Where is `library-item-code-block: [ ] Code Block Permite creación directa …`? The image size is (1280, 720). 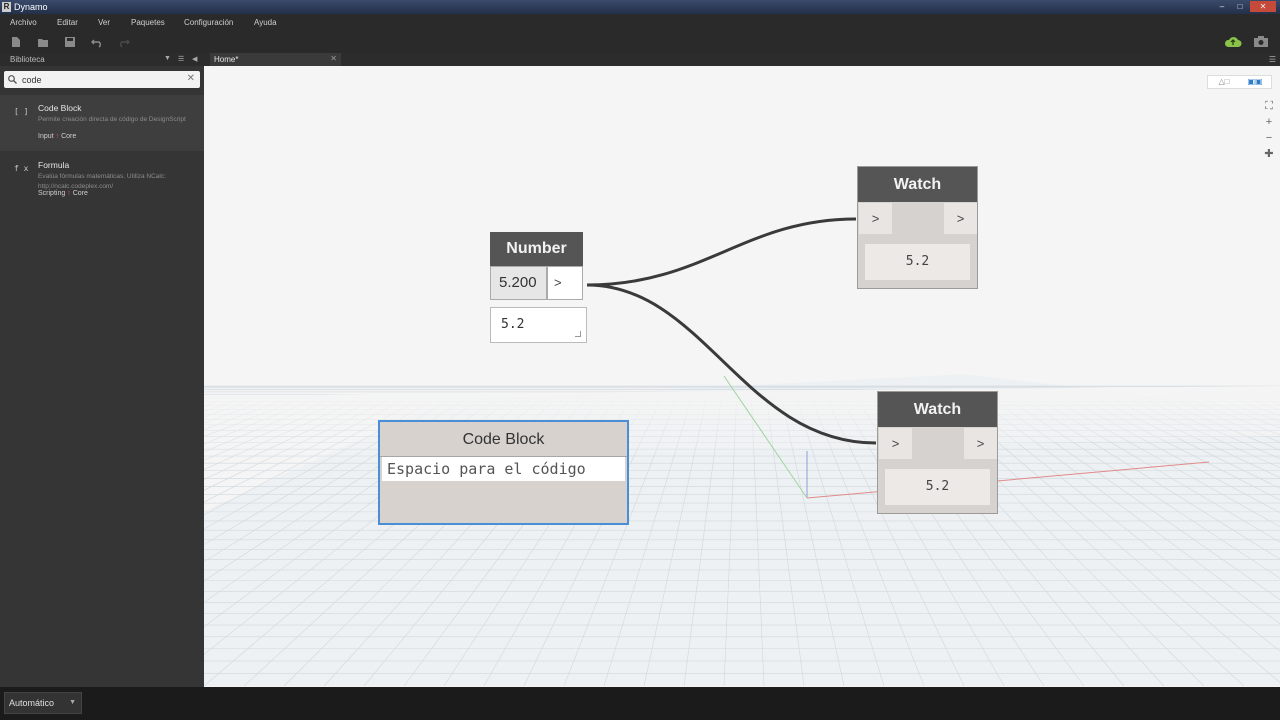
library-item-code-block: [ ] Code Block Permite creación directa … is located at coordinates (102, 123).